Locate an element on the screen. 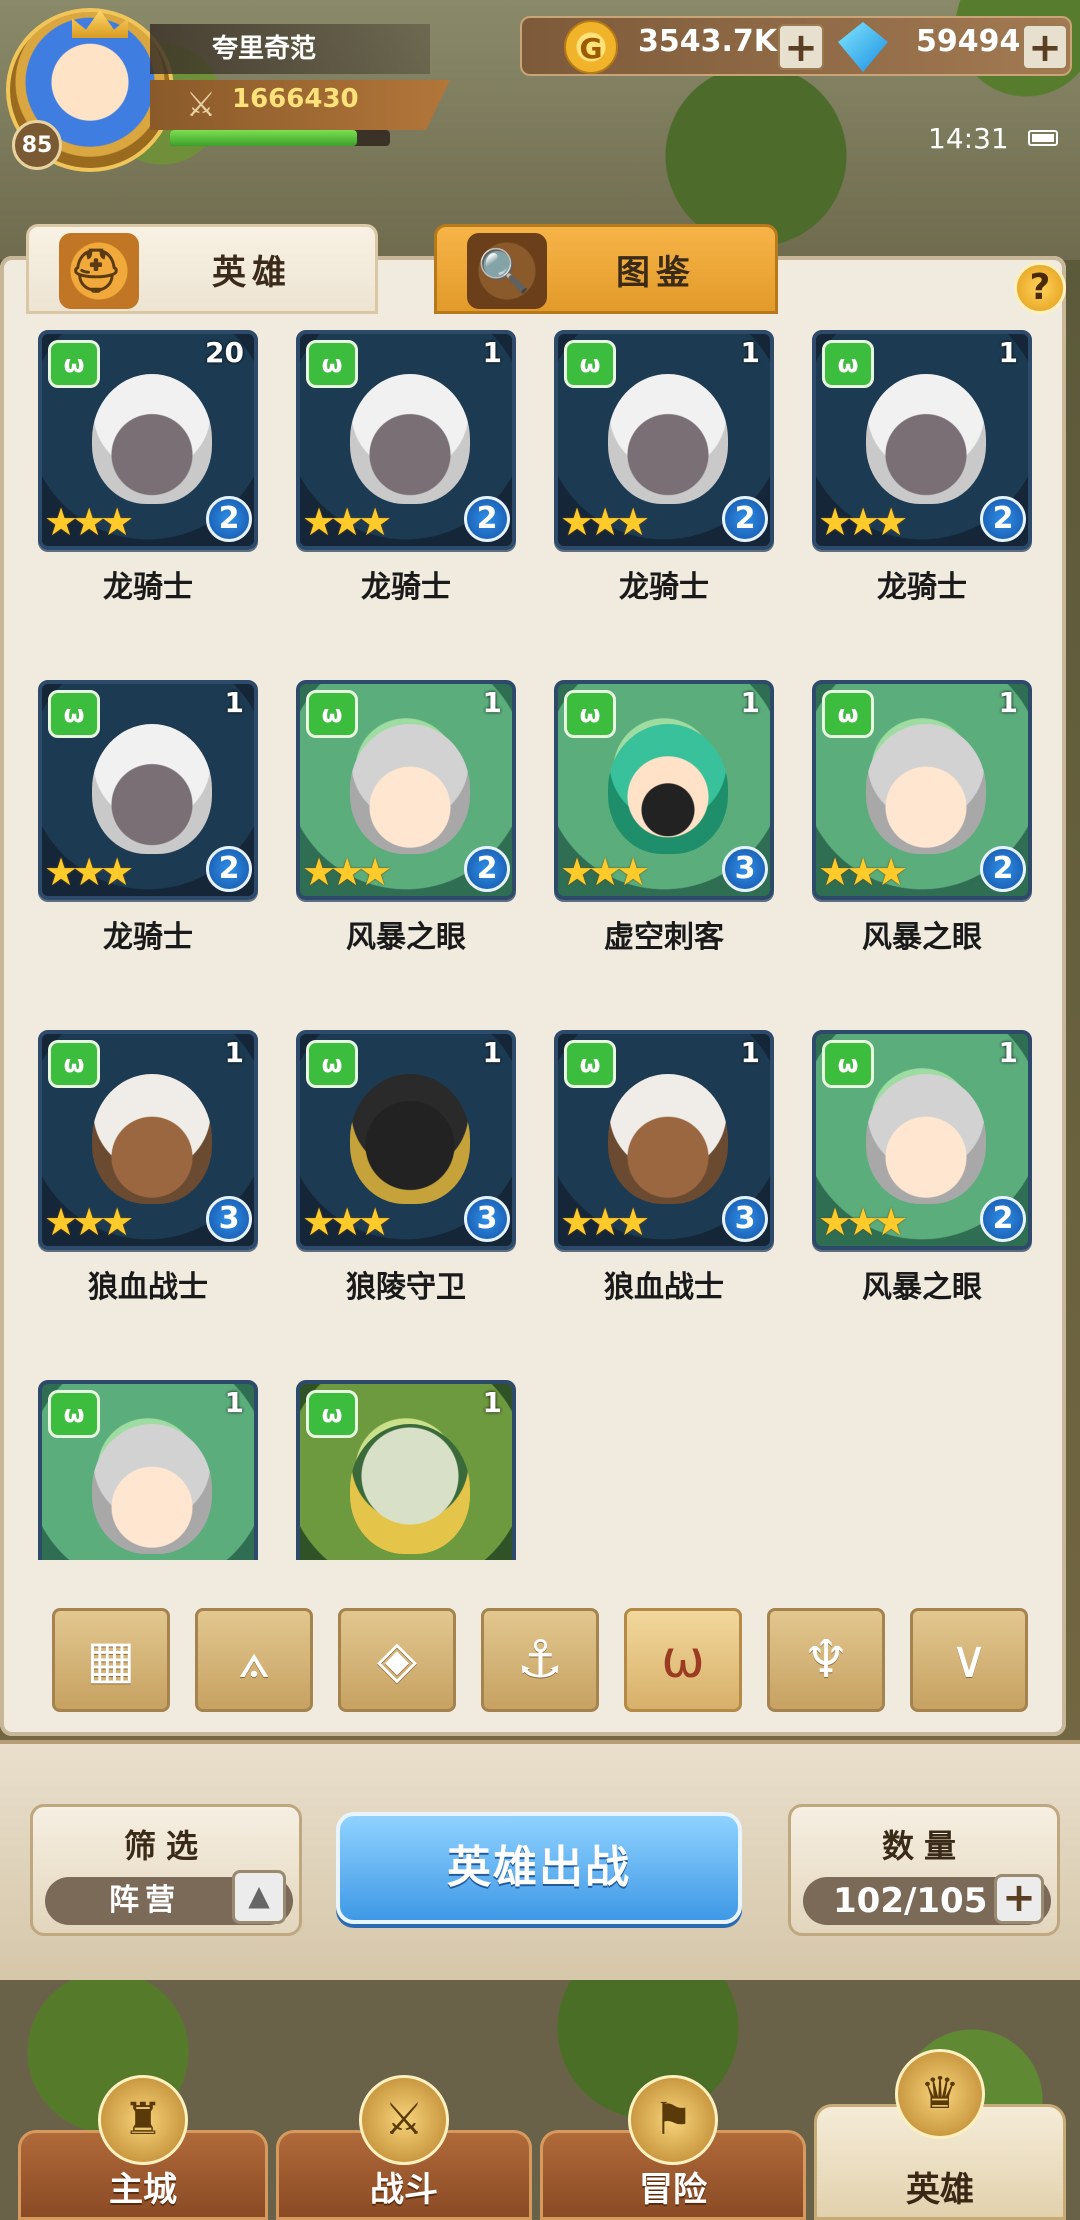 The height and width of the screenshot is (2220, 1080). tab-heroes: ⛑ 英雄 is located at coordinates (202, 269).